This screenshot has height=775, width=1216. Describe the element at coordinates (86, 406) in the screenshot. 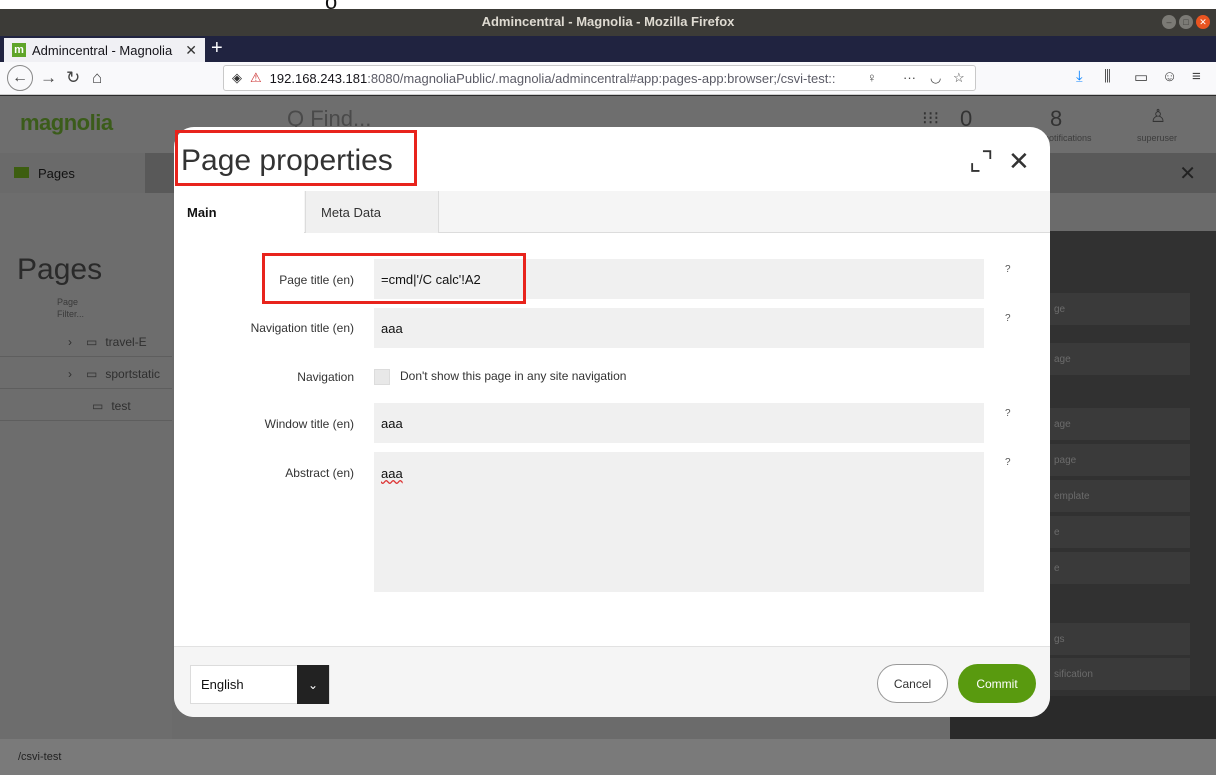

I see `tree-row: ▭ test` at that location.